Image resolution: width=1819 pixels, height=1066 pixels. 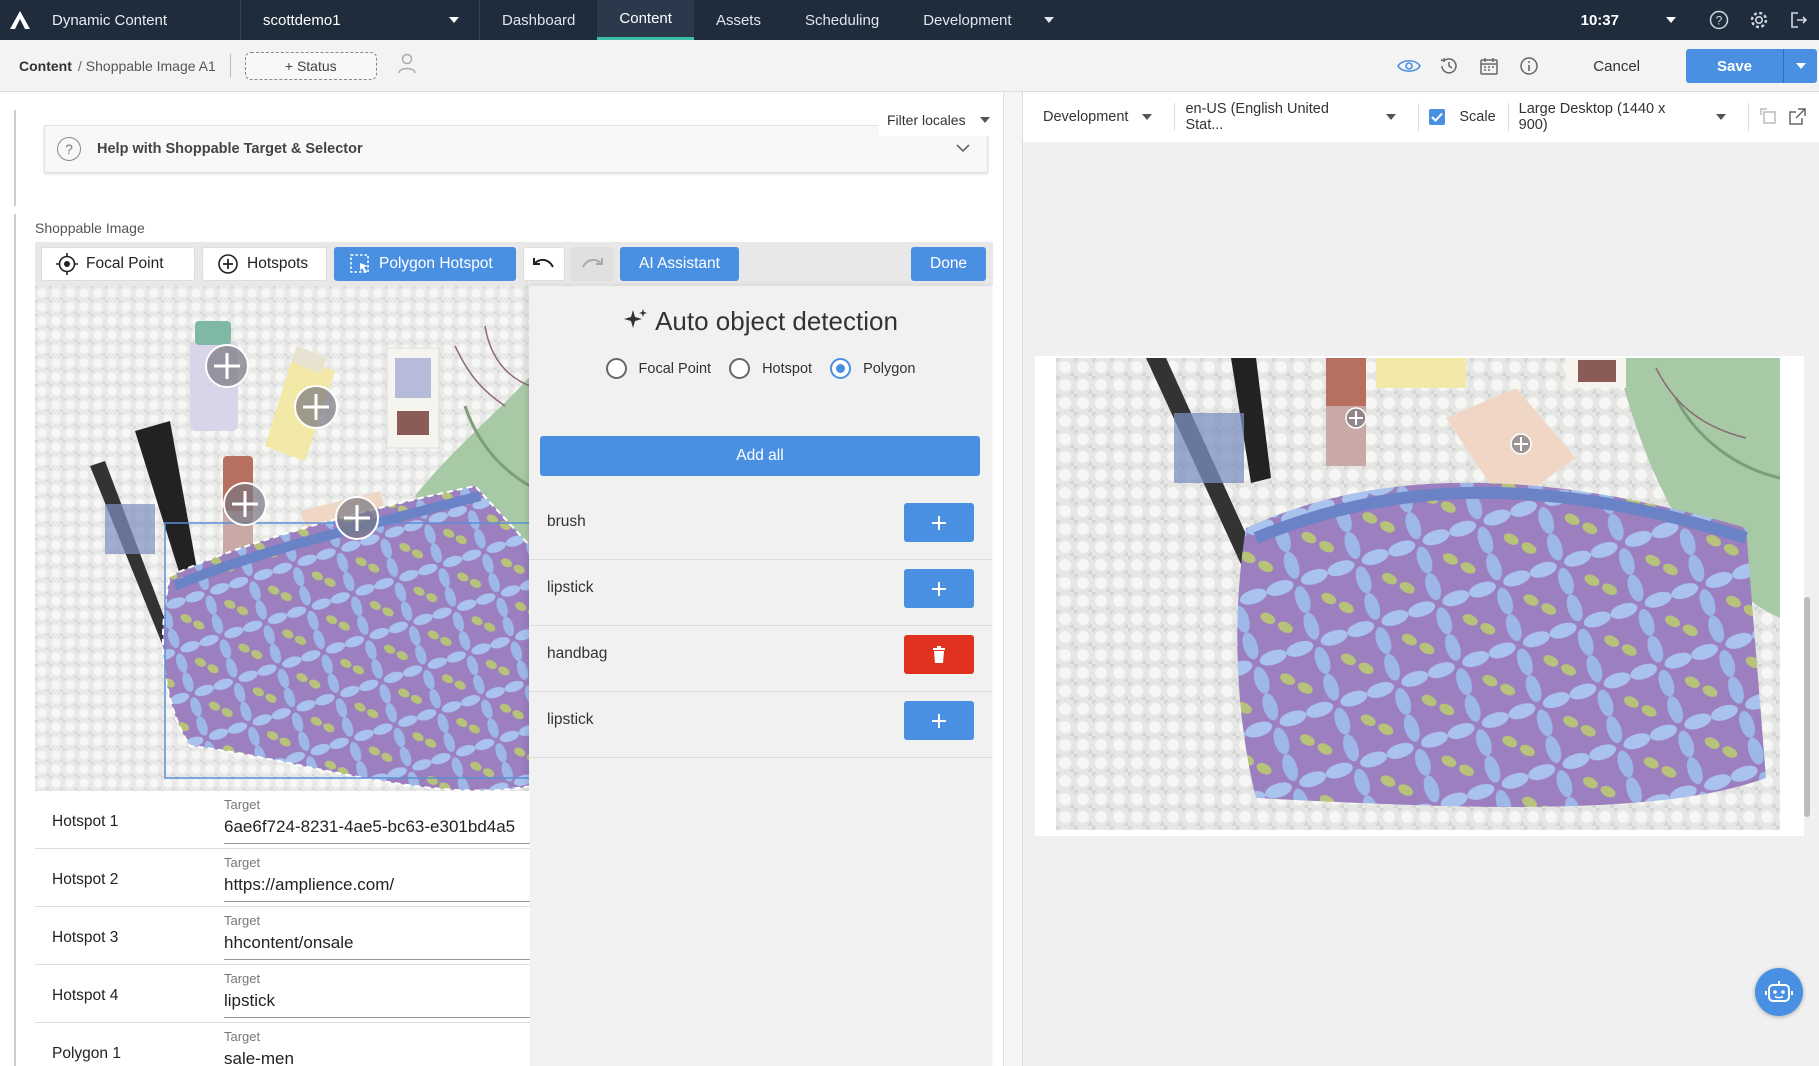 I want to click on help-panel: ? Help with Shoppable Target & Selector, so click(x=516, y=149).